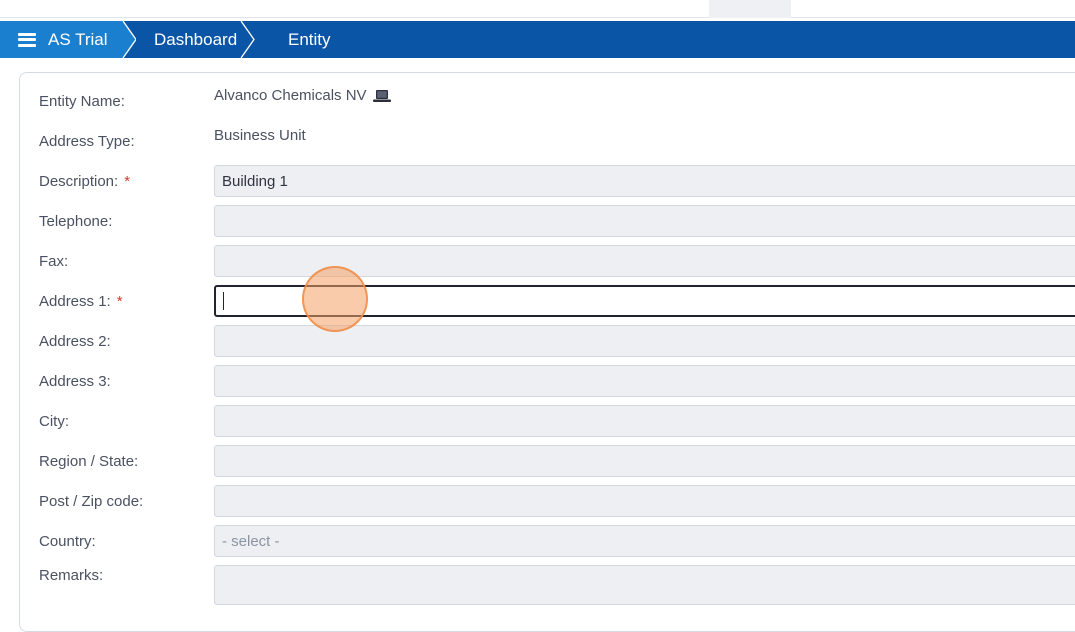  Describe the element at coordinates (302, 95) in the screenshot. I see `entity-name-value: Alvanco Chemicals NV` at that location.